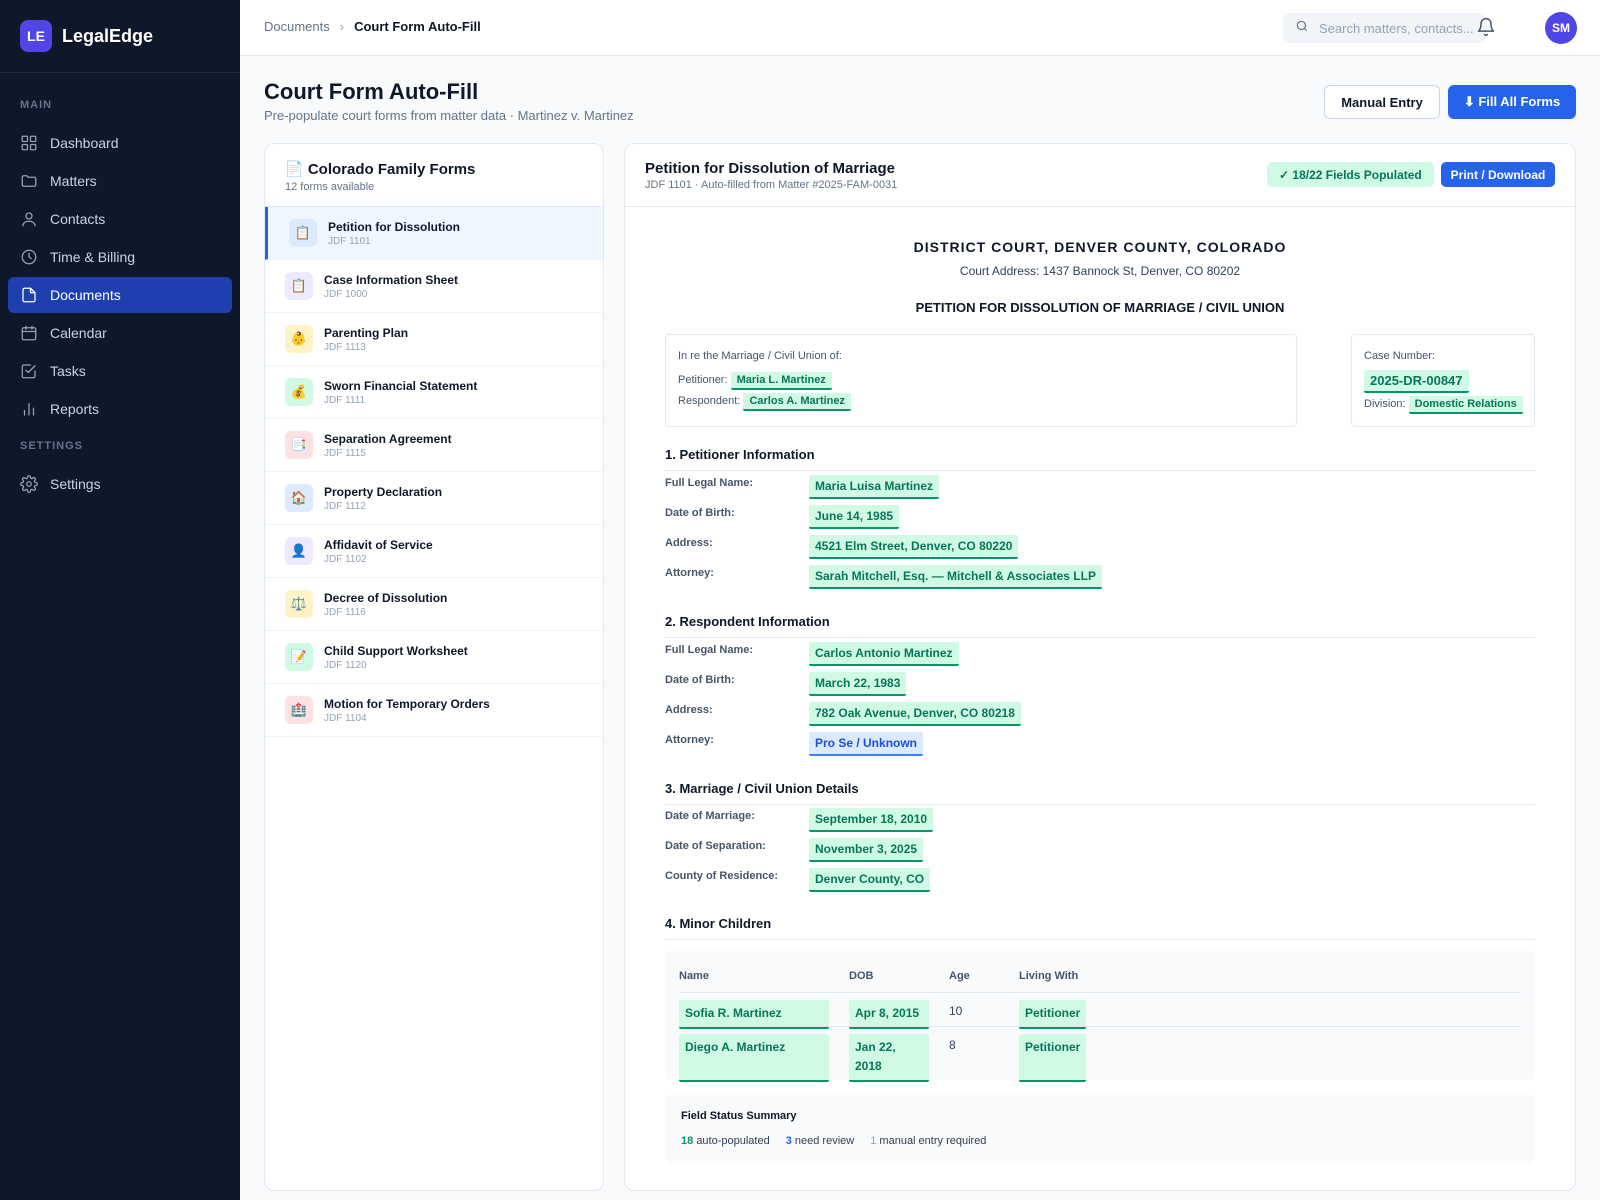 The width and height of the screenshot is (1600, 1200). I want to click on user-avatar: SM, so click(1561, 28).